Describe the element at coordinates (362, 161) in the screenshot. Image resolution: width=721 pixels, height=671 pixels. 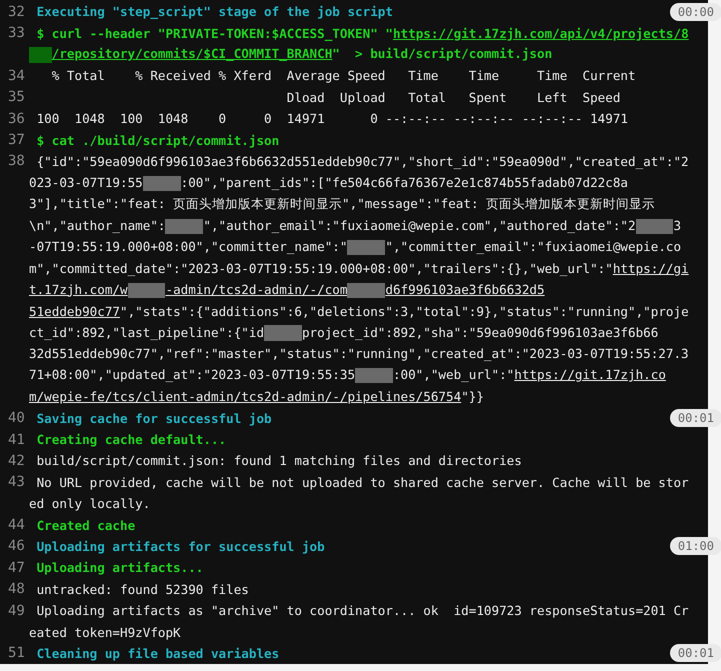
I see `log-text: {"id":"59ea090d6f996103ae3f6b6632d551eddeb90c77","short_id":"59ea090d","created_at":"2` at that location.